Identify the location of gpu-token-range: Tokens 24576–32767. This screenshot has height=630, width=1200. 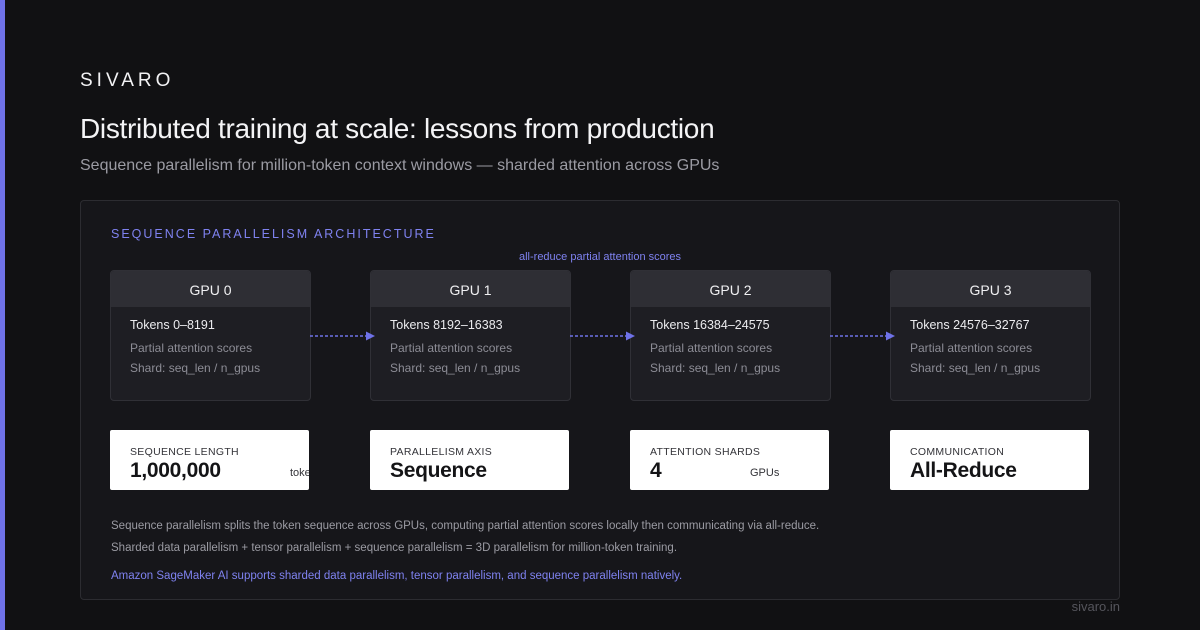
(970, 325).